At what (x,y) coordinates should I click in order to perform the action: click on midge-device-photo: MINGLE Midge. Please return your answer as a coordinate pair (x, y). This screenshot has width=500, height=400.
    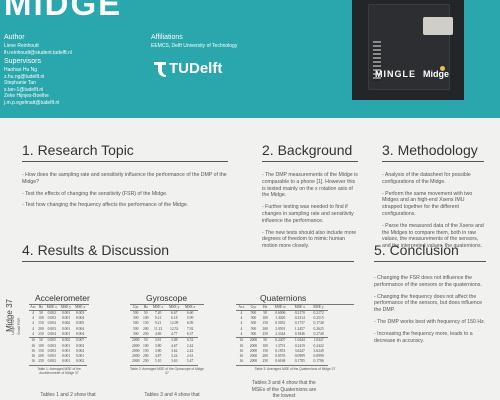
    Looking at the image, I should click on (408, 50).